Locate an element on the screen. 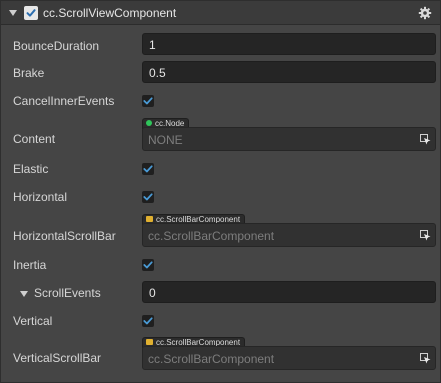 The image size is (441, 383). brake-label: Brake is located at coordinates (29, 73).